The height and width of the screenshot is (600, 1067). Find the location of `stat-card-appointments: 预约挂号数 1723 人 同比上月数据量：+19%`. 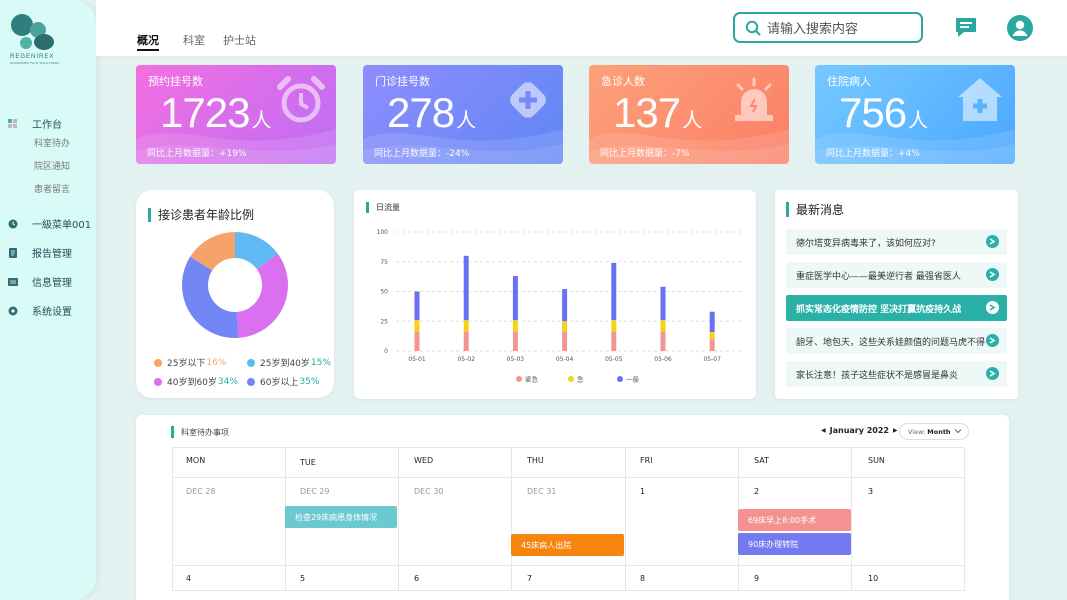

stat-card-appointments: 预约挂号数 1723 人 同比上月数据量：+19% is located at coordinates (236, 114).